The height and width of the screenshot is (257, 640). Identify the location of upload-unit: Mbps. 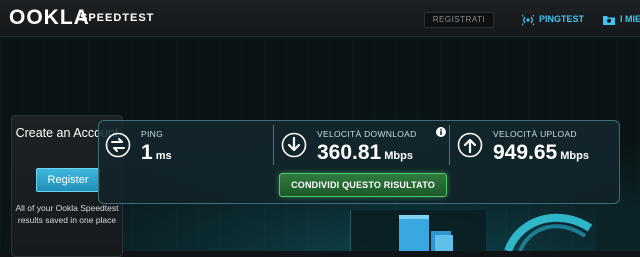
(574, 156).